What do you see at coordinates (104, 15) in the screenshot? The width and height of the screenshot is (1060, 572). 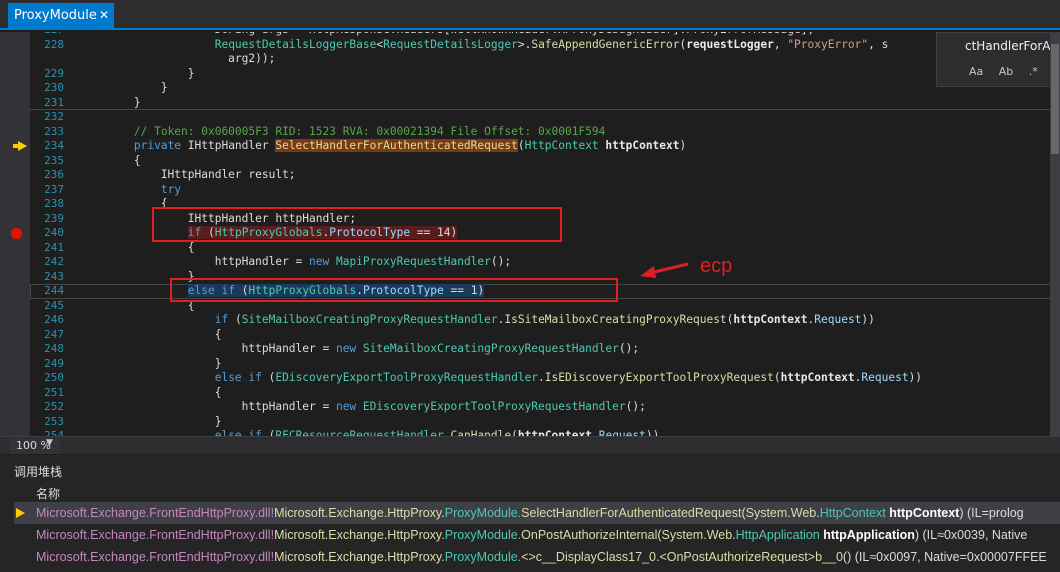 I see `close-icon: ✕` at bounding box center [104, 15].